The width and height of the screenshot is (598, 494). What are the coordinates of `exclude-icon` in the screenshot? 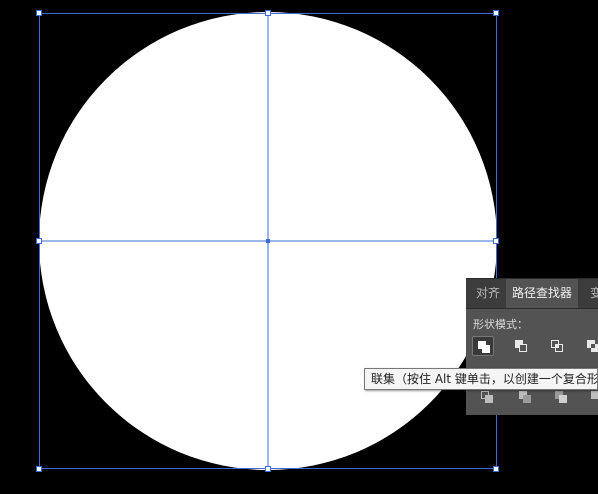 It's located at (592, 346).